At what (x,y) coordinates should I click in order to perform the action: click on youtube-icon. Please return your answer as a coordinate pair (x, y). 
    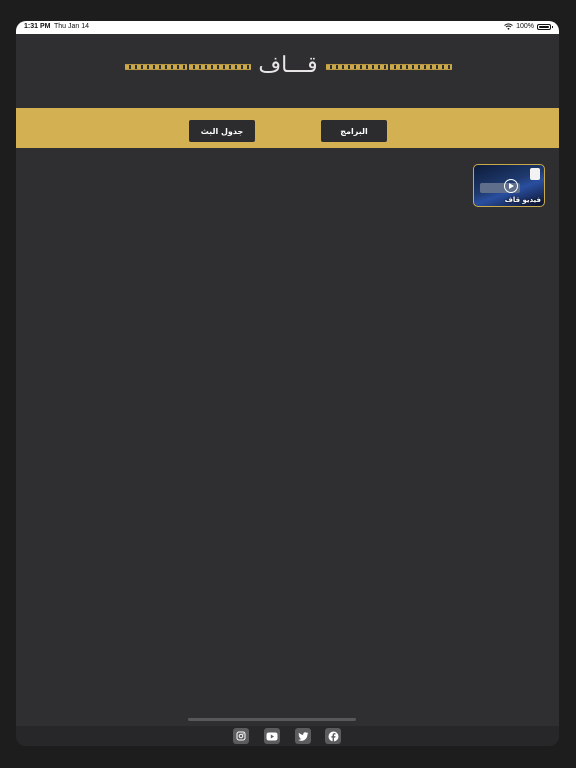
    Looking at the image, I should click on (272, 736).